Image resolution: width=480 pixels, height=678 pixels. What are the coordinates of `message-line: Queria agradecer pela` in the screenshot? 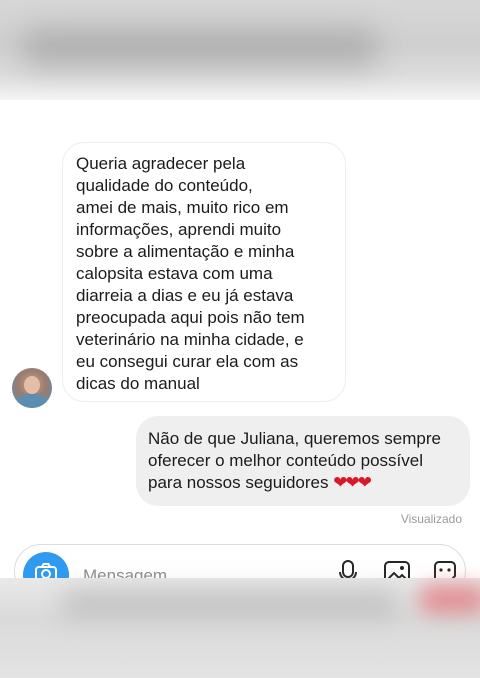 It's located at (161, 163).